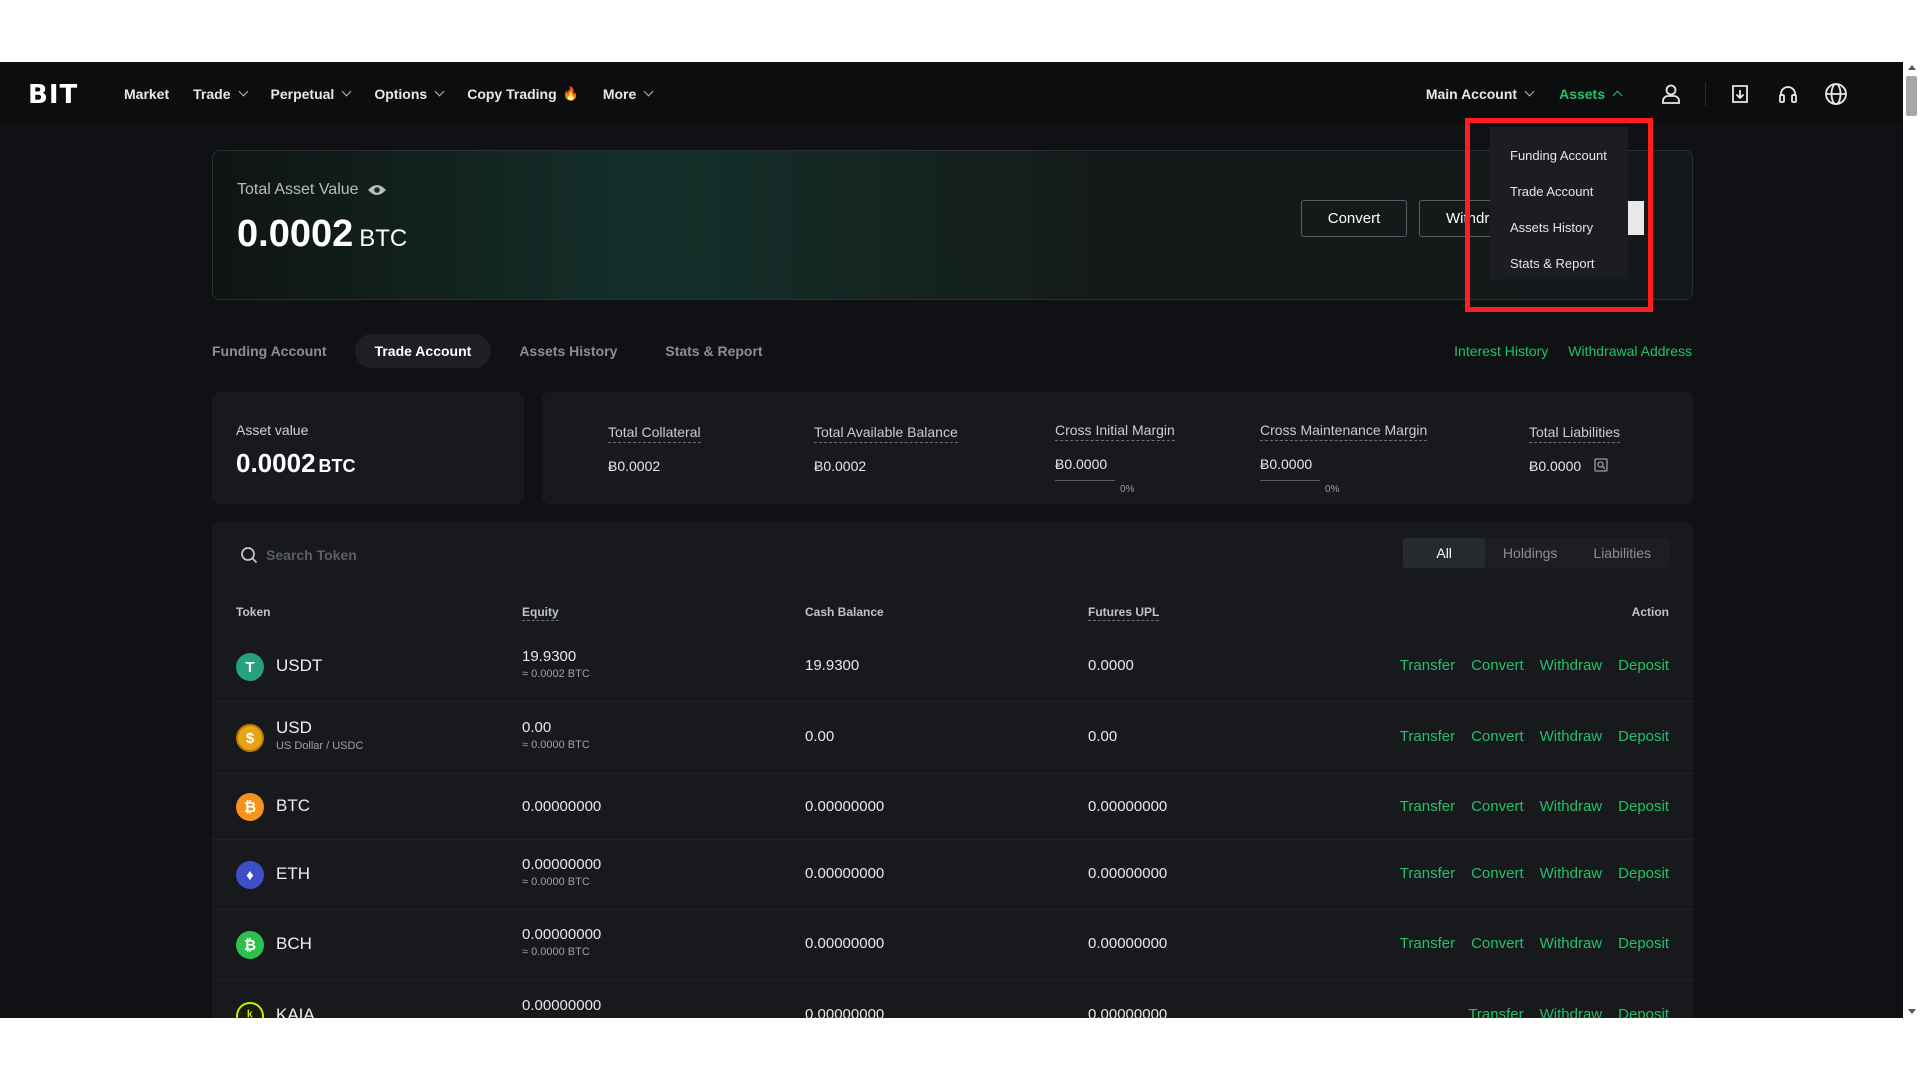 The image size is (1920, 1080). I want to click on globe-icon, so click(1836, 93).